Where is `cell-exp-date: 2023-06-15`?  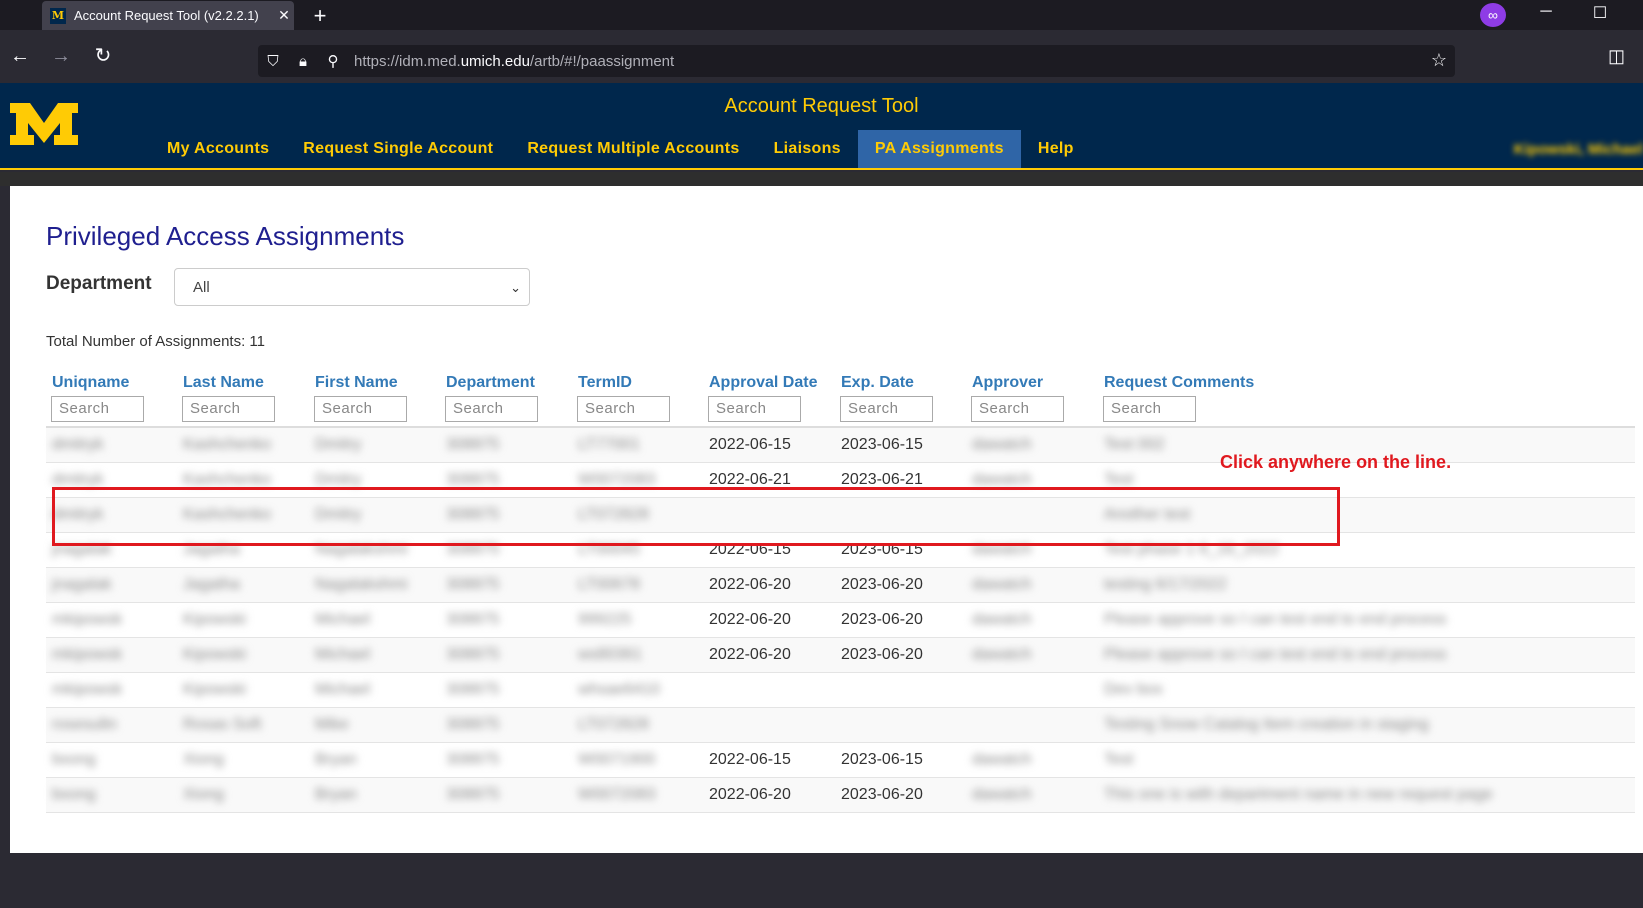
cell-exp-date: 2023-06-15 is located at coordinates (882, 444).